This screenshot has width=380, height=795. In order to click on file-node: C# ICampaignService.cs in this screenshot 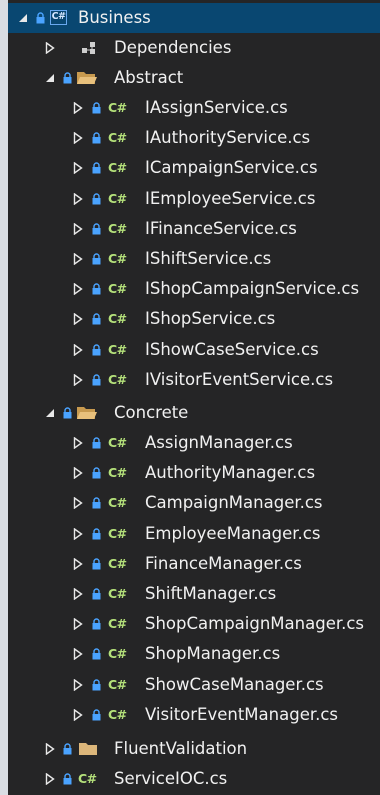, I will do `click(194, 168)`.